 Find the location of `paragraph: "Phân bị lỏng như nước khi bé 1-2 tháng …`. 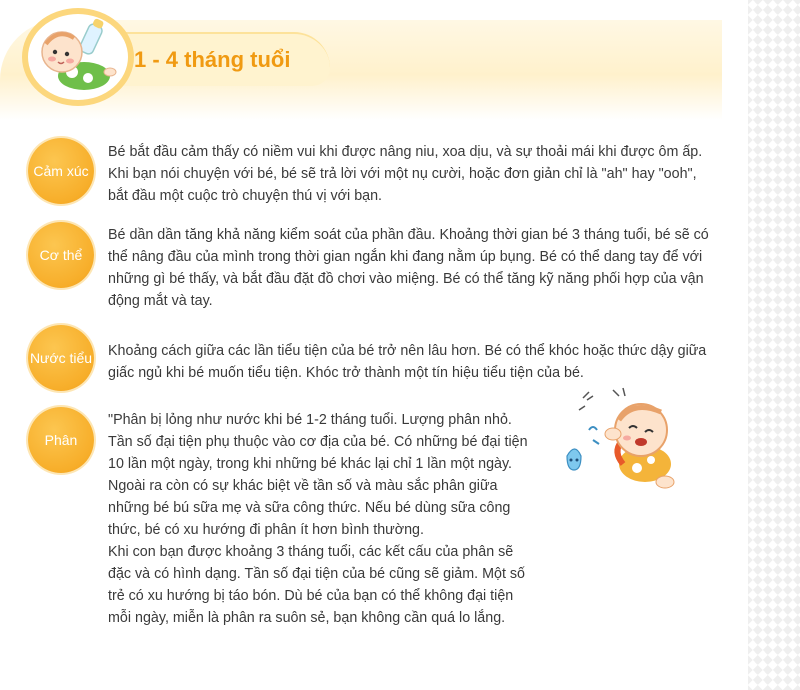

paragraph: "Phân bị lỏng như nước khi bé 1-2 tháng … is located at coordinates (318, 442).